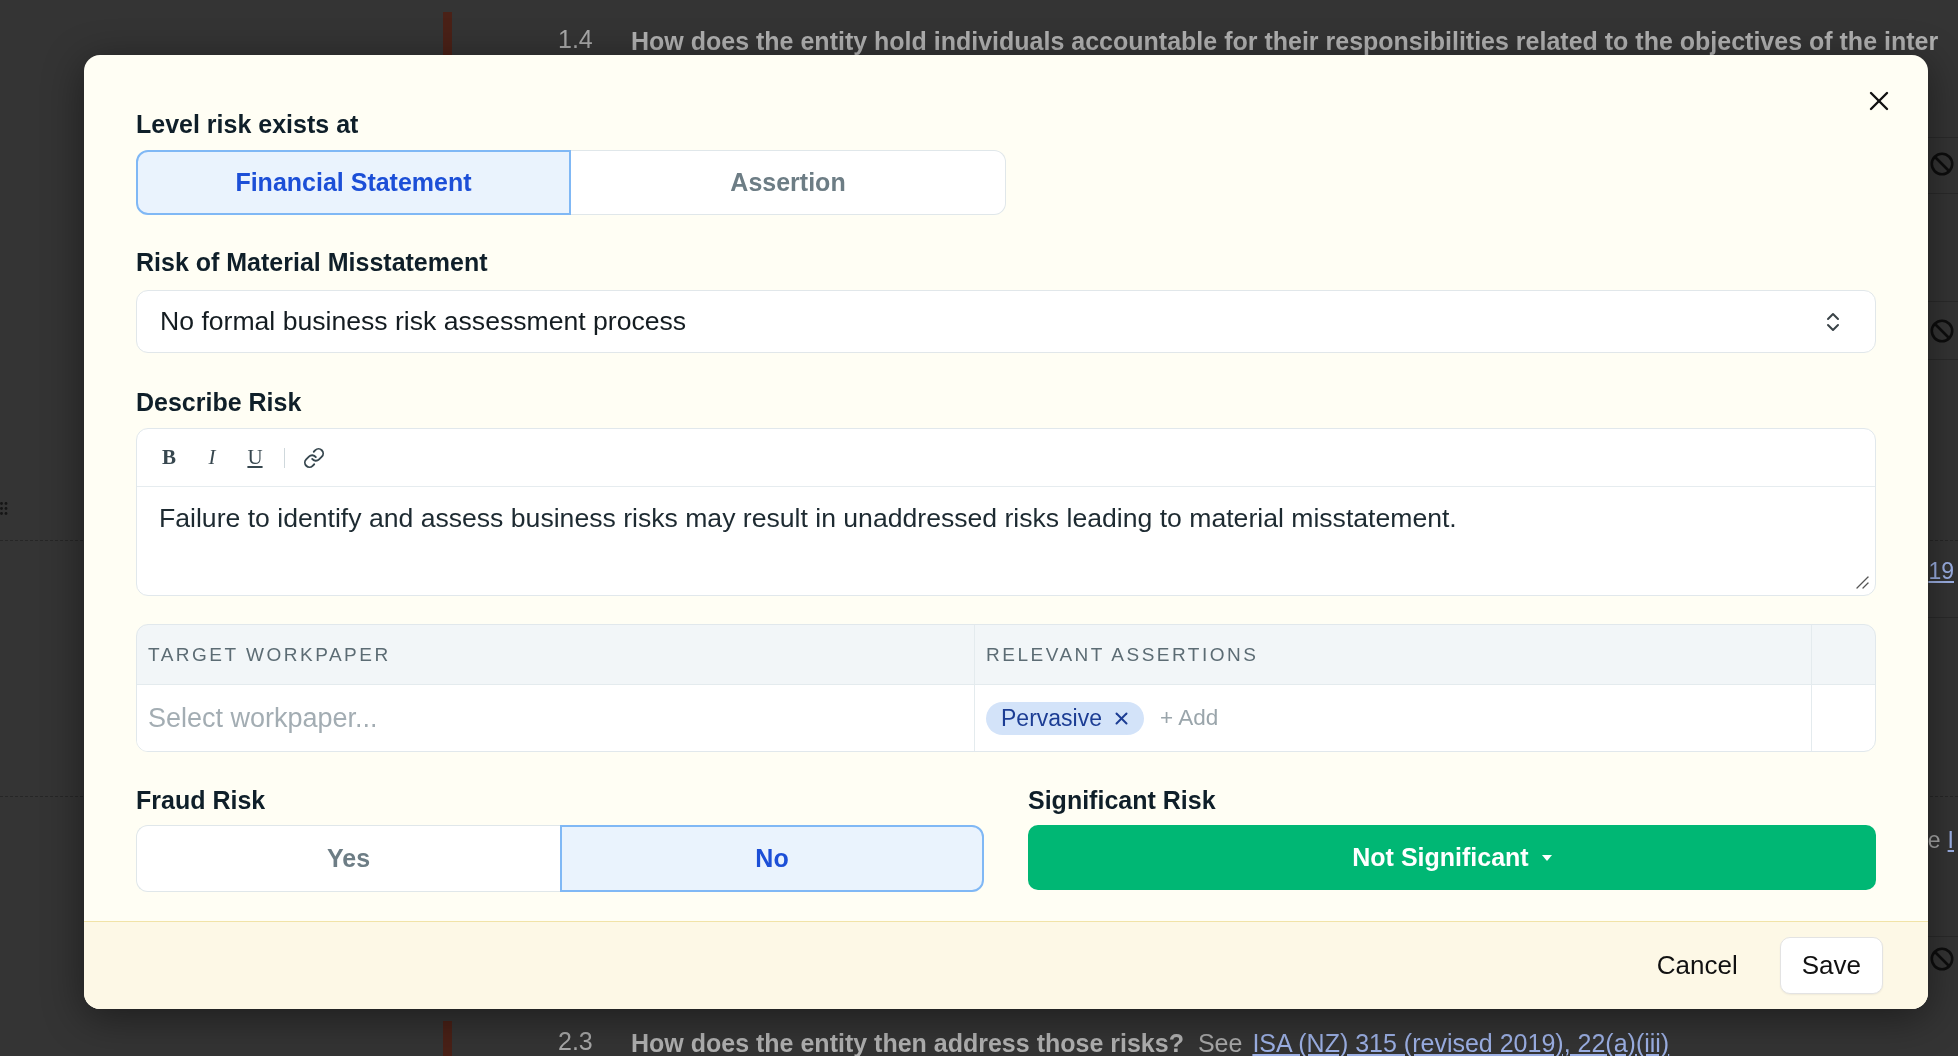  Describe the element at coordinates (312, 262) in the screenshot. I see `field-label: Risk of Material Misstatement` at that location.